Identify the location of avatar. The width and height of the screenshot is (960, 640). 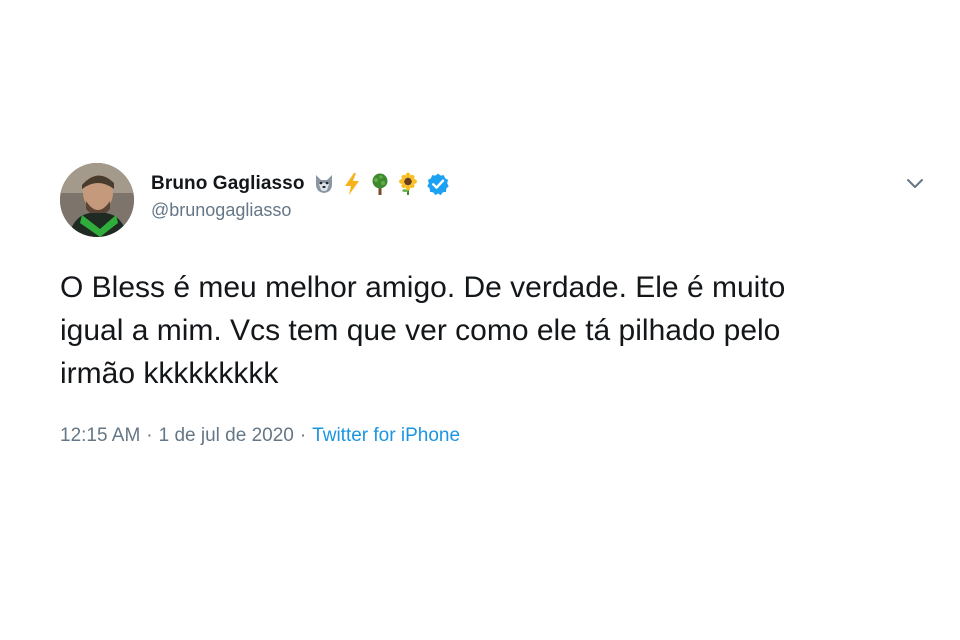
(97, 200).